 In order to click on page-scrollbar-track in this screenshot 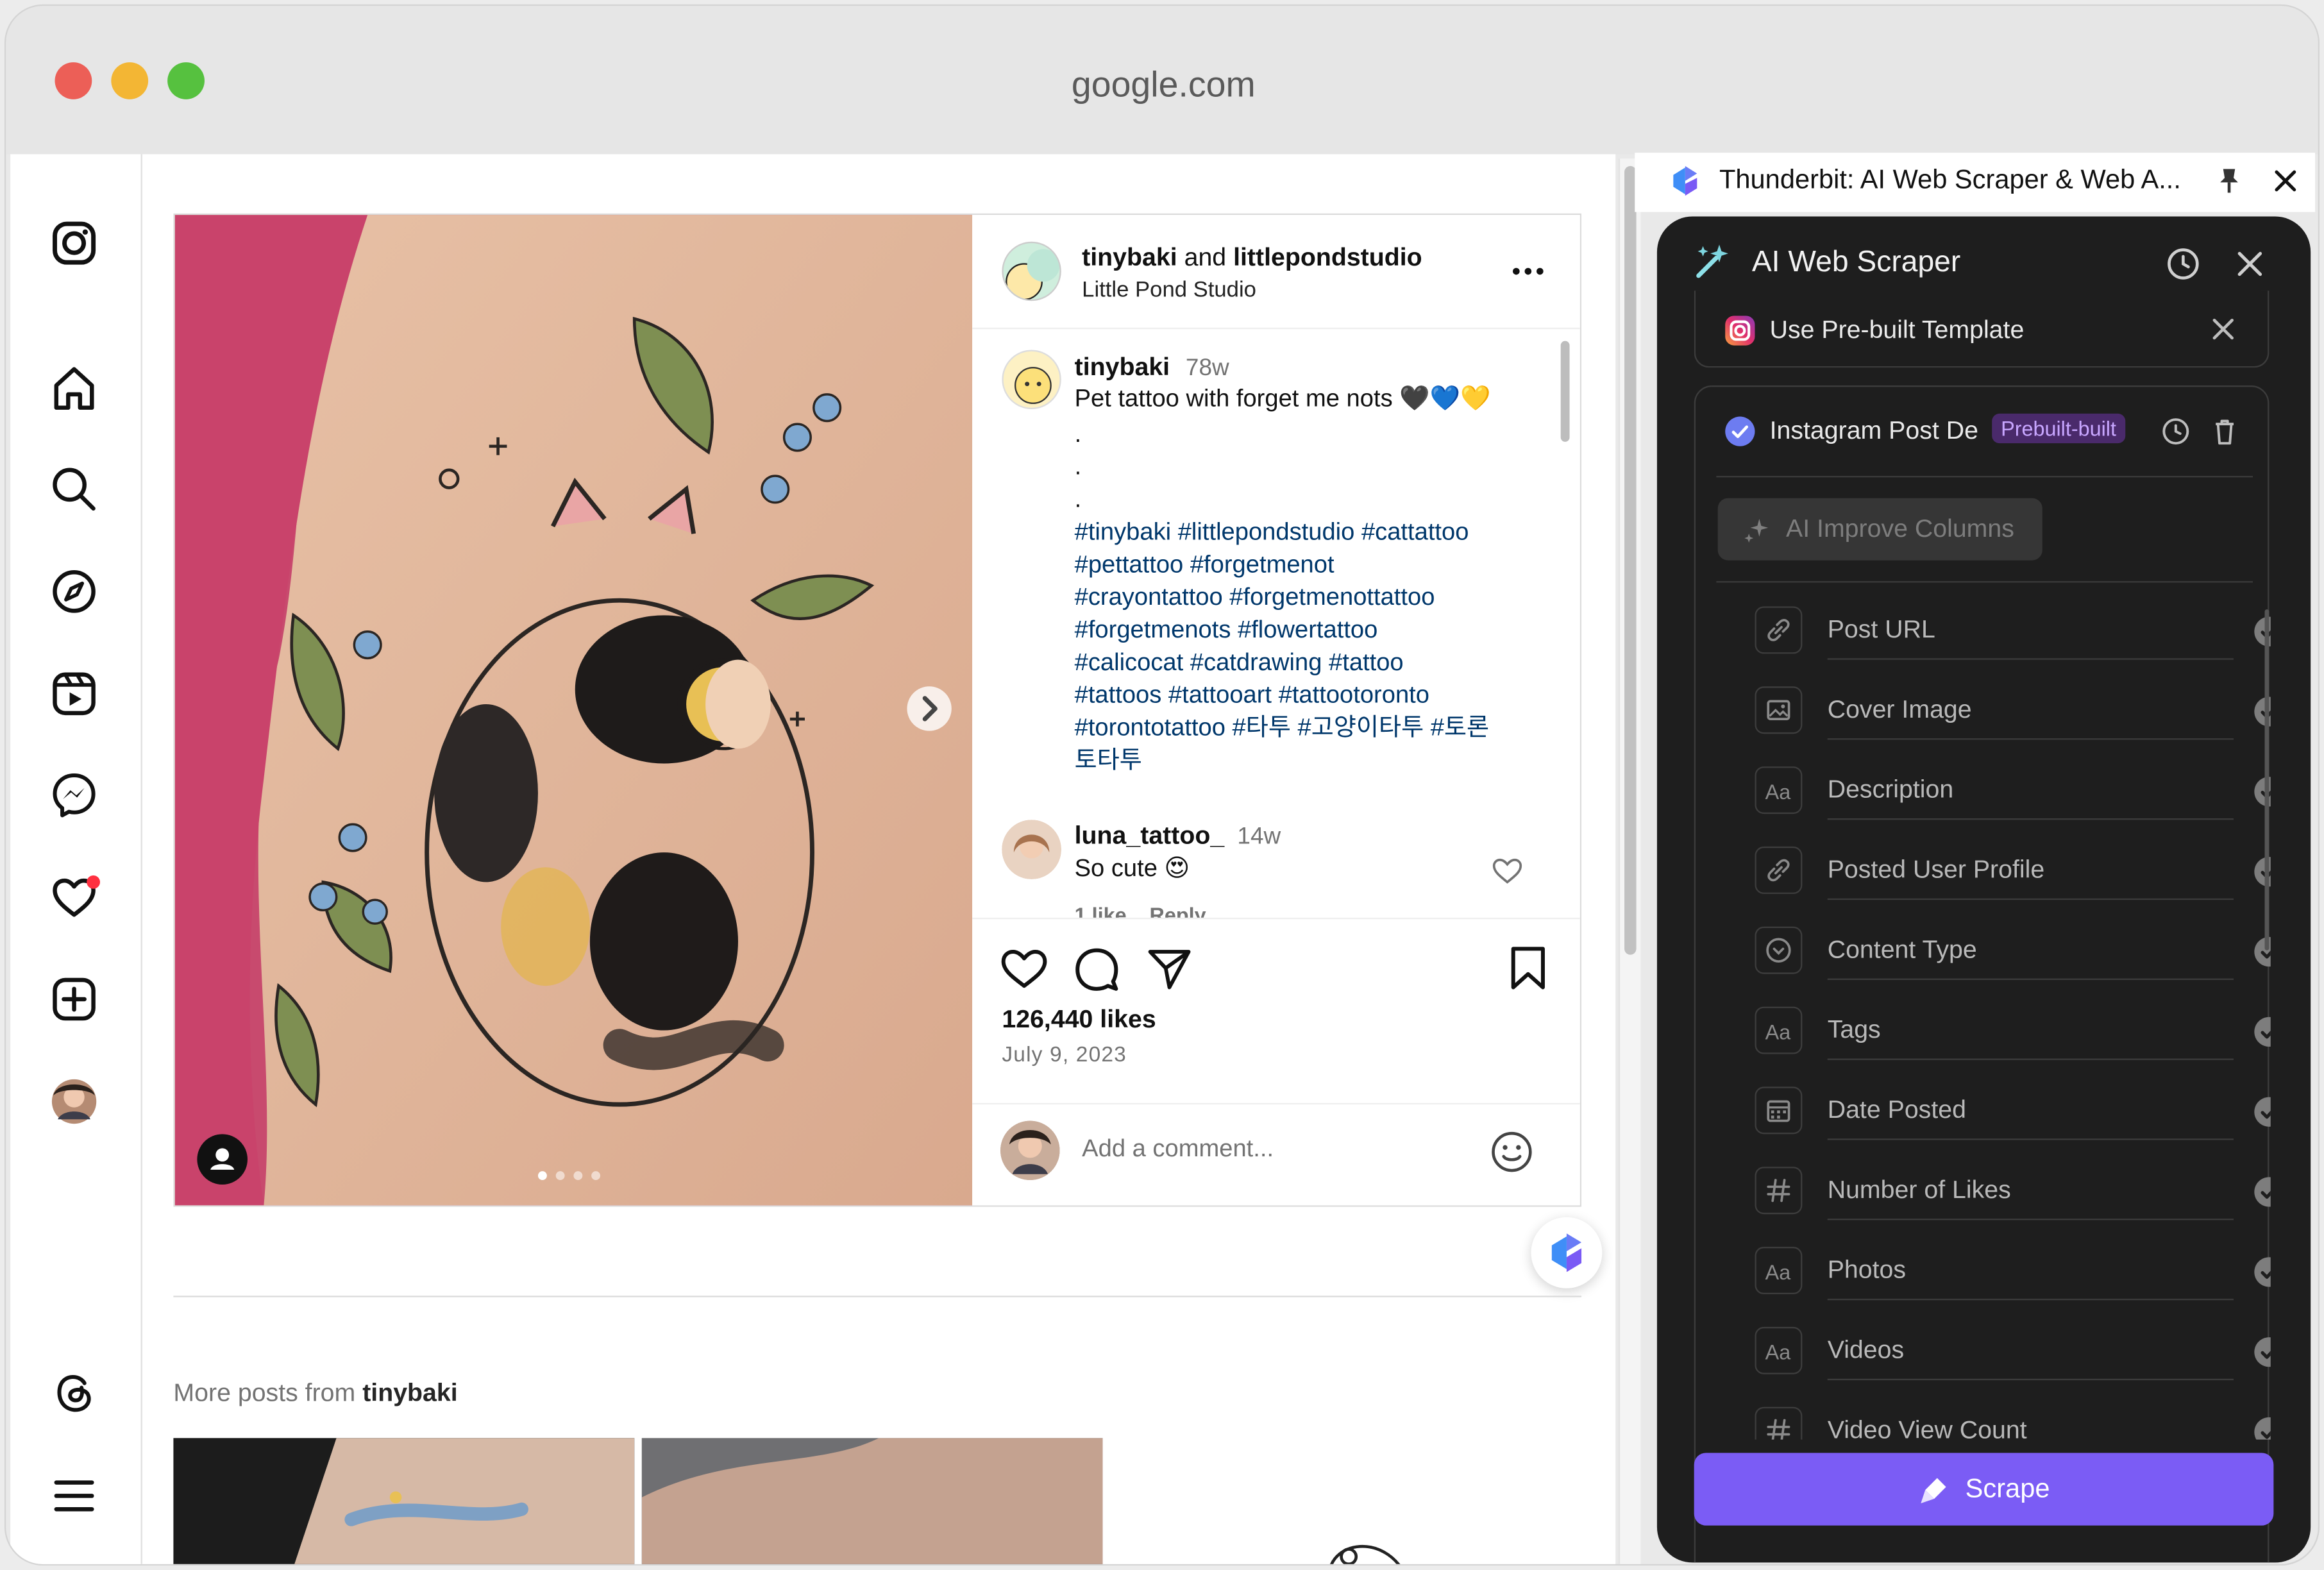, I will do `click(1630, 861)`.